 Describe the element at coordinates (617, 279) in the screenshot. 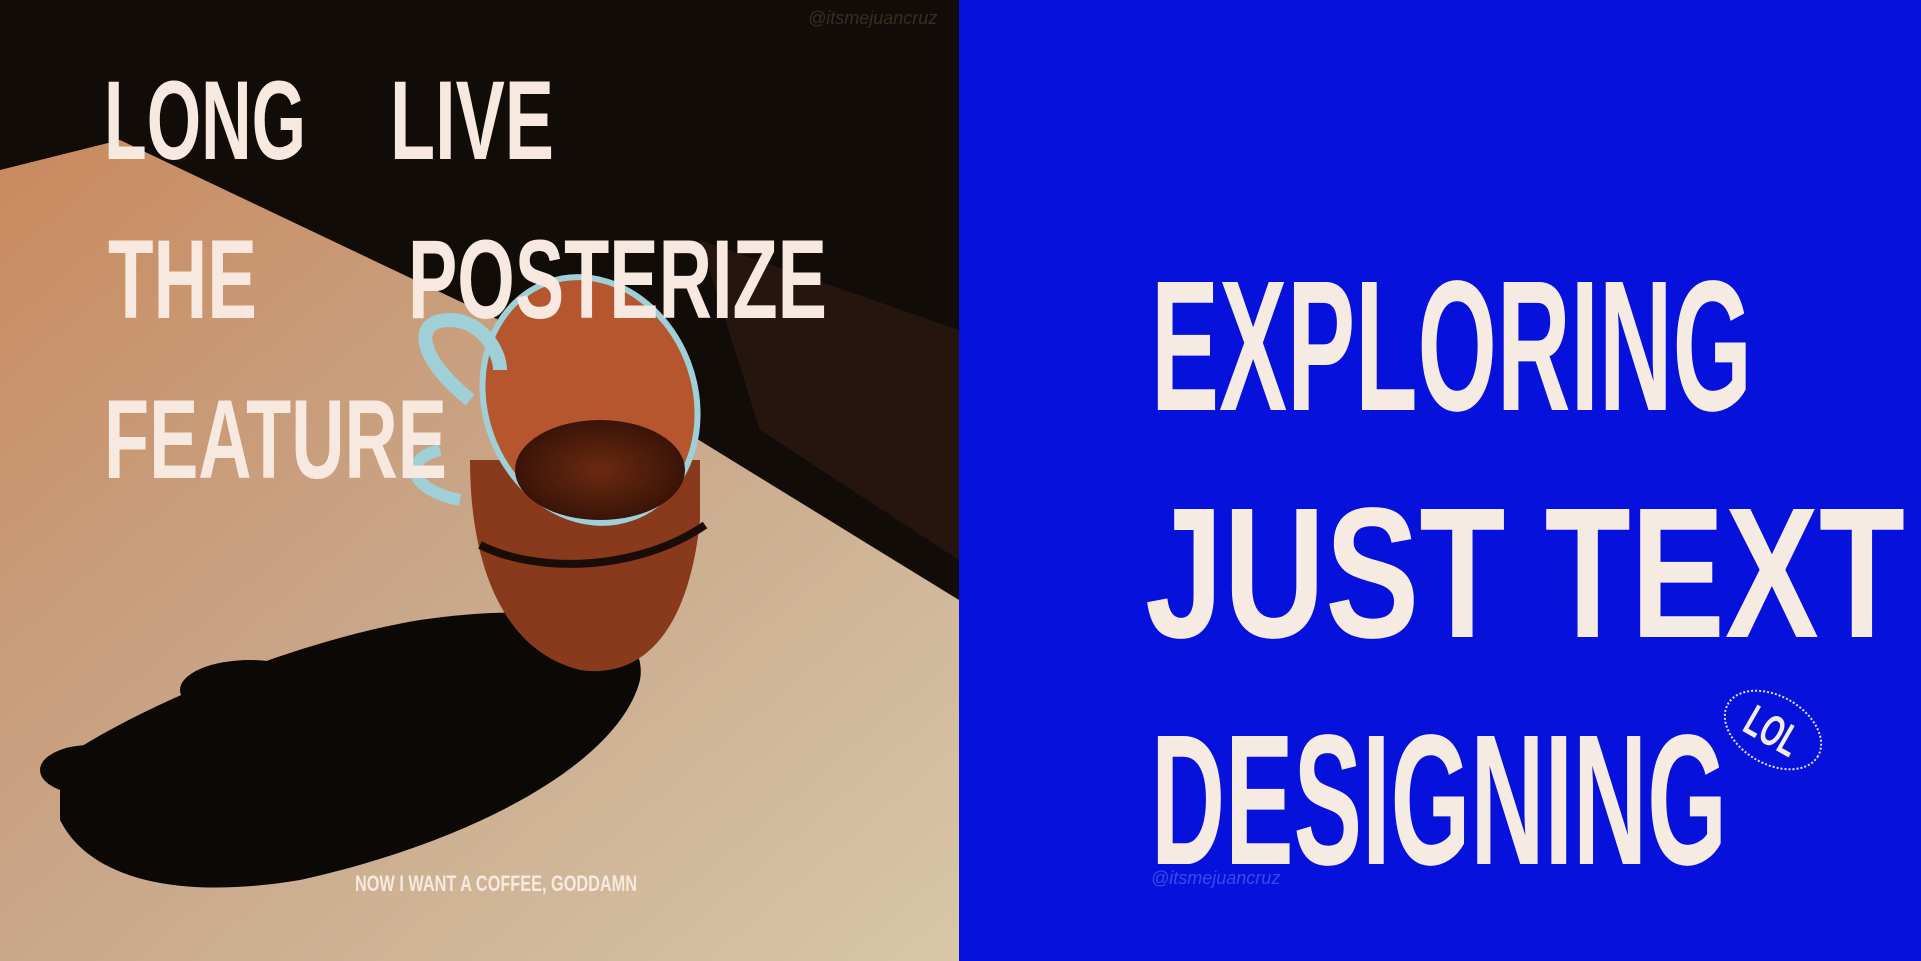

I see `title-line-2b: POSTERIZE` at that location.